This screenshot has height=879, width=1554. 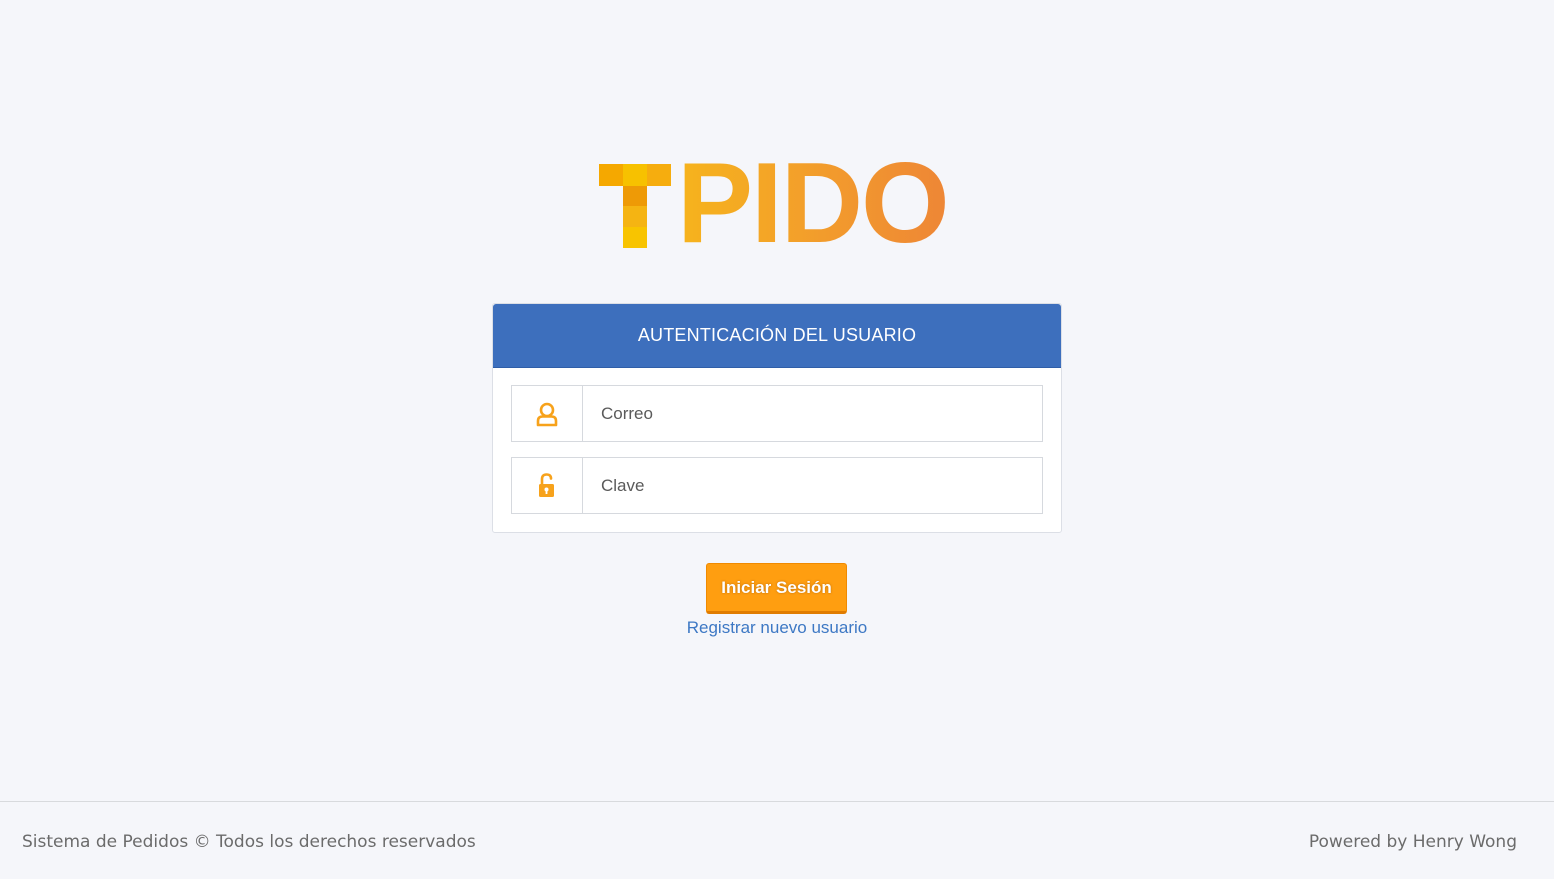 What do you see at coordinates (547, 485) in the screenshot?
I see `unlock-icon` at bounding box center [547, 485].